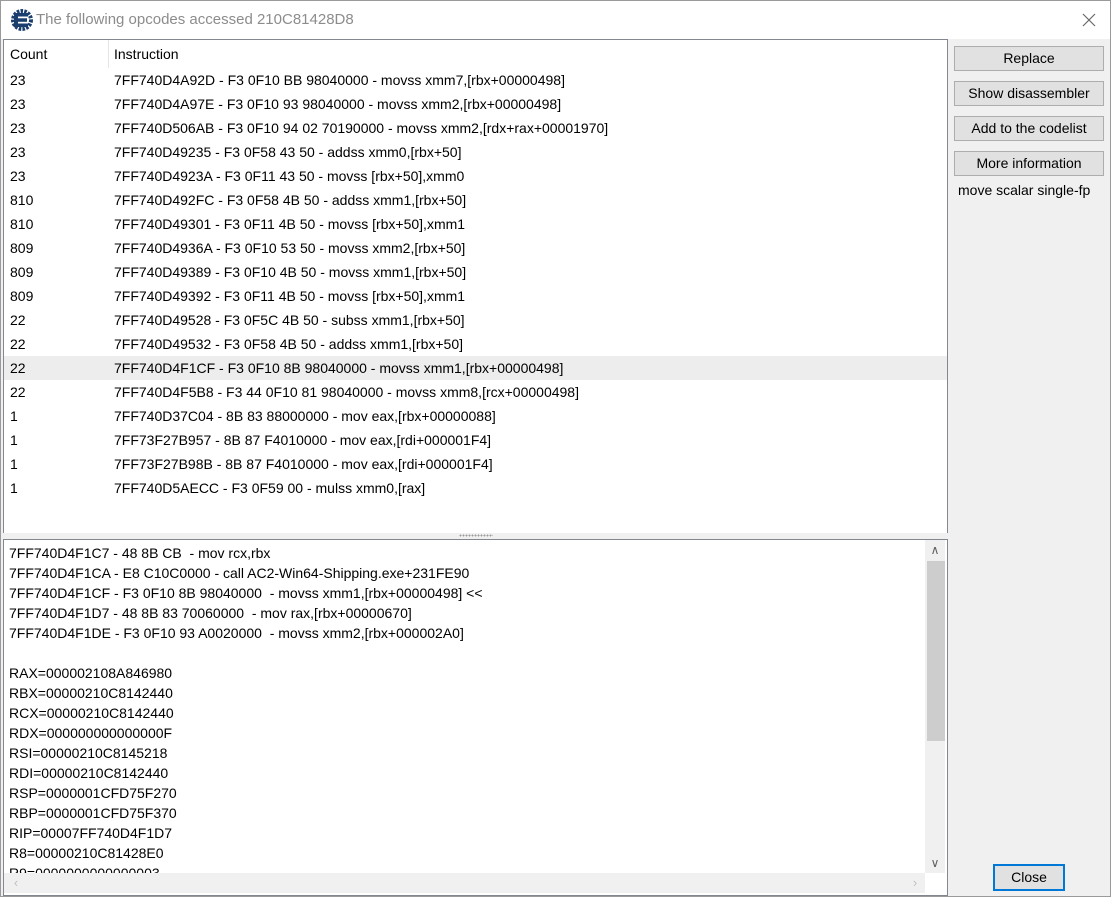  Describe the element at coordinates (1029, 877) in the screenshot. I see `close-button: Close` at that location.